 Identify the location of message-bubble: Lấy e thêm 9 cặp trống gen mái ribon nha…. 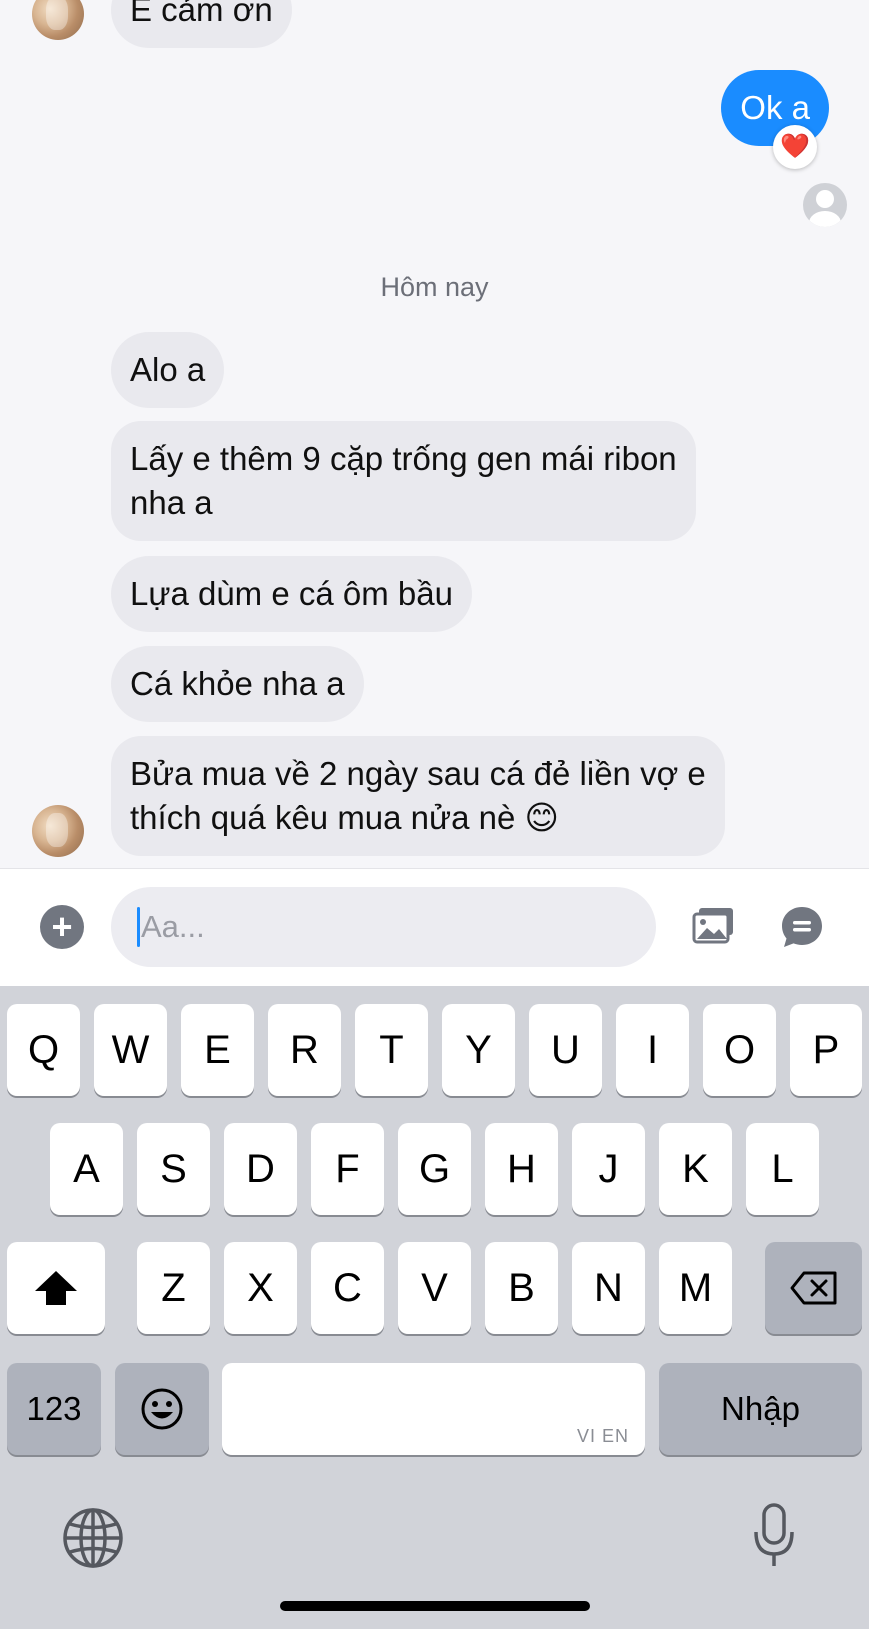
(403, 481).